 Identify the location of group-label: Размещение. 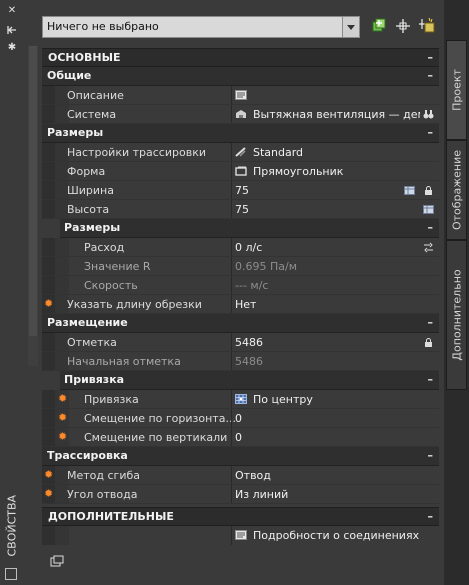
(87, 322).